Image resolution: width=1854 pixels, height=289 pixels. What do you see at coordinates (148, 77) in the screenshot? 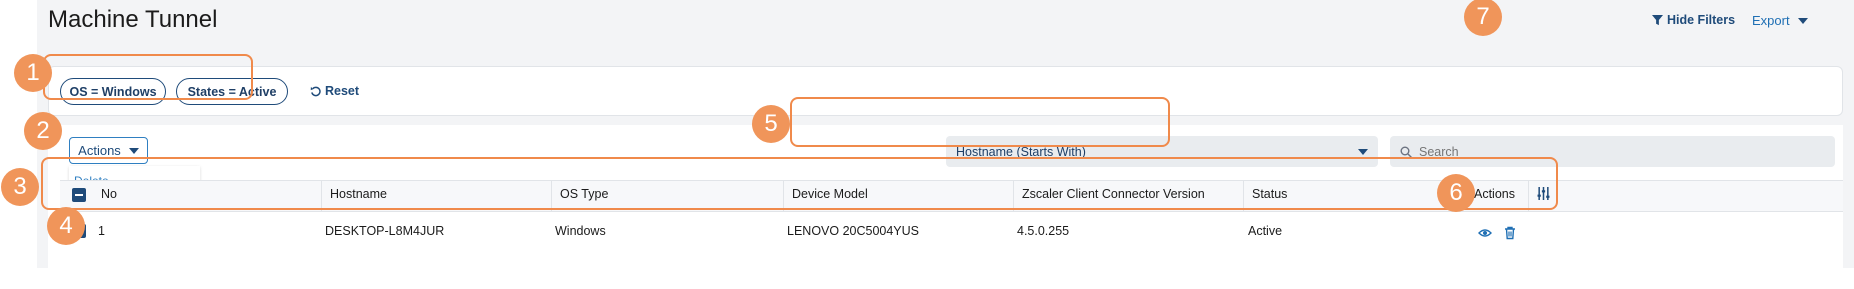
I see `annotation-box-filters` at bounding box center [148, 77].